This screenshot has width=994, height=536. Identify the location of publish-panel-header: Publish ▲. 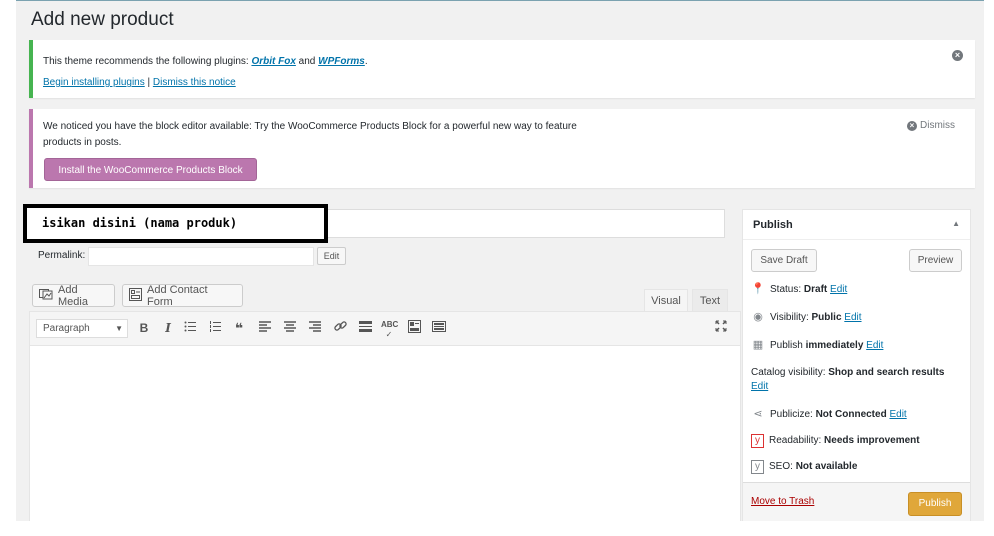
(856, 225).